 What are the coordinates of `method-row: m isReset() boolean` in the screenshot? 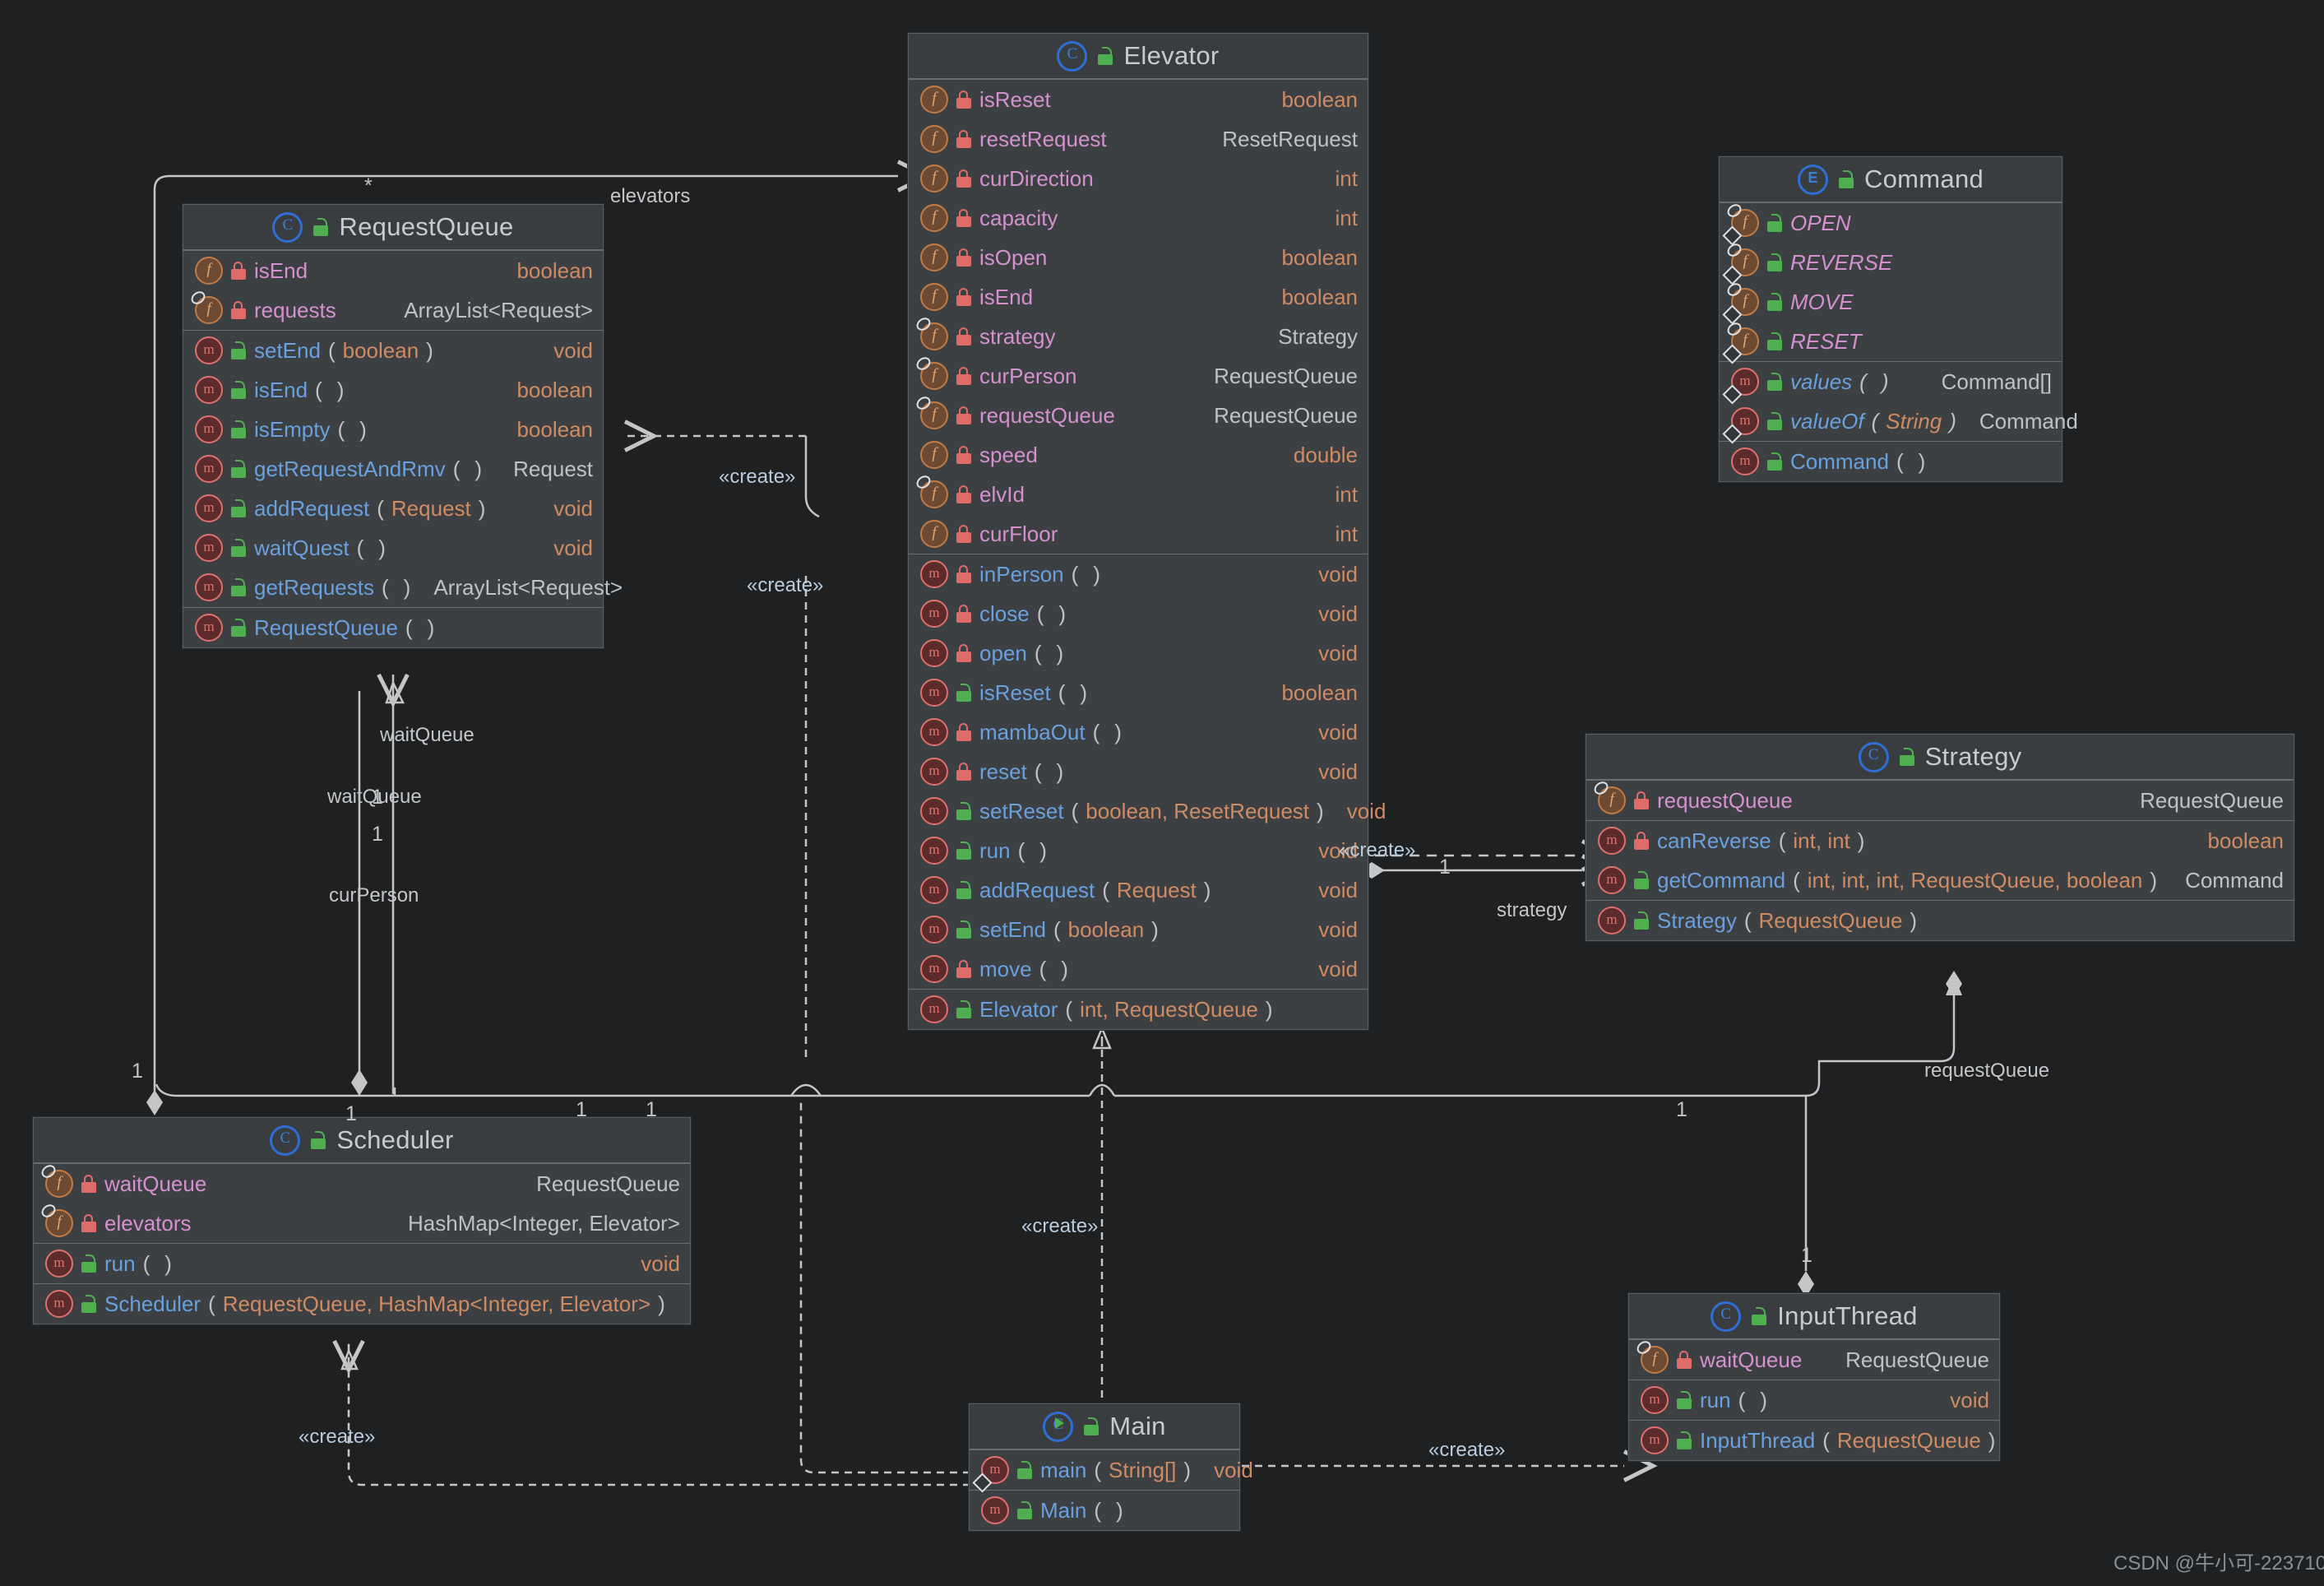 It's located at (1138, 692).